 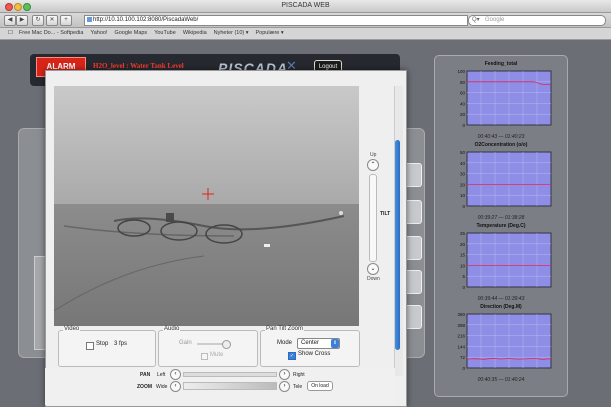 What do you see at coordinates (501, 380) in the screenshot?
I see `chart-time-range: 00:40:35 — 01:40:24` at bounding box center [501, 380].